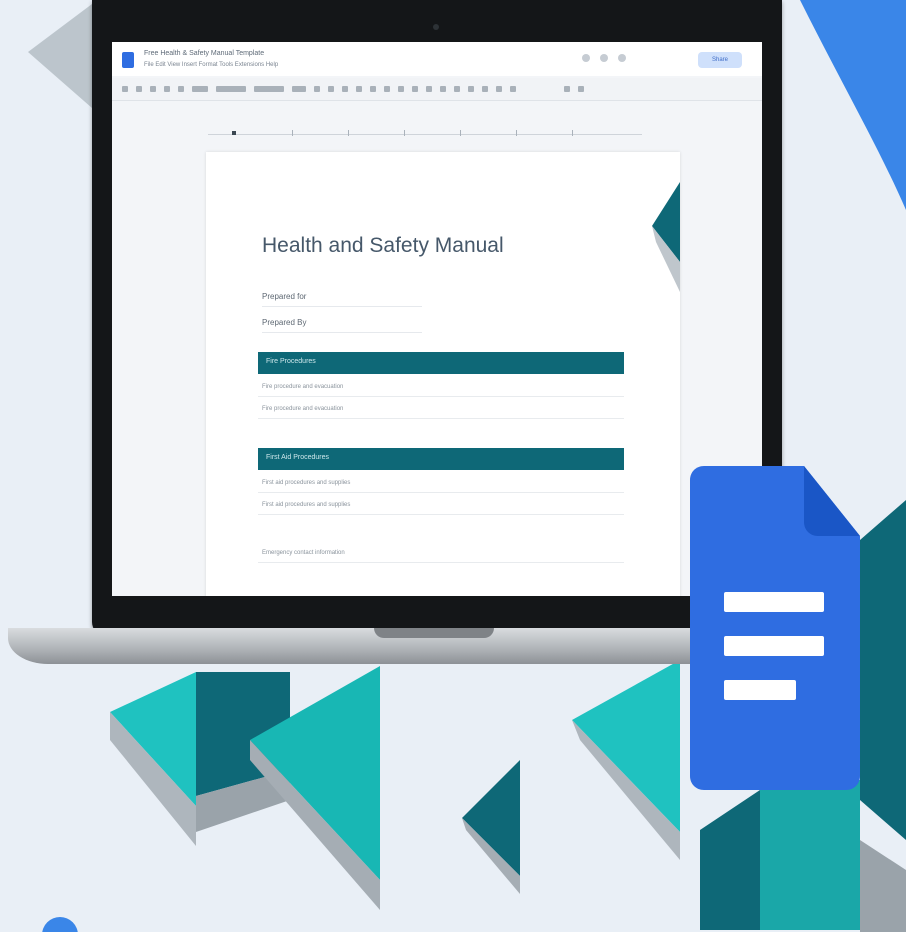 This screenshot has width=906, height=932. Describe the element at coordinates (775, 628) in the screenshot. I see `google-docs-icon` at that location.